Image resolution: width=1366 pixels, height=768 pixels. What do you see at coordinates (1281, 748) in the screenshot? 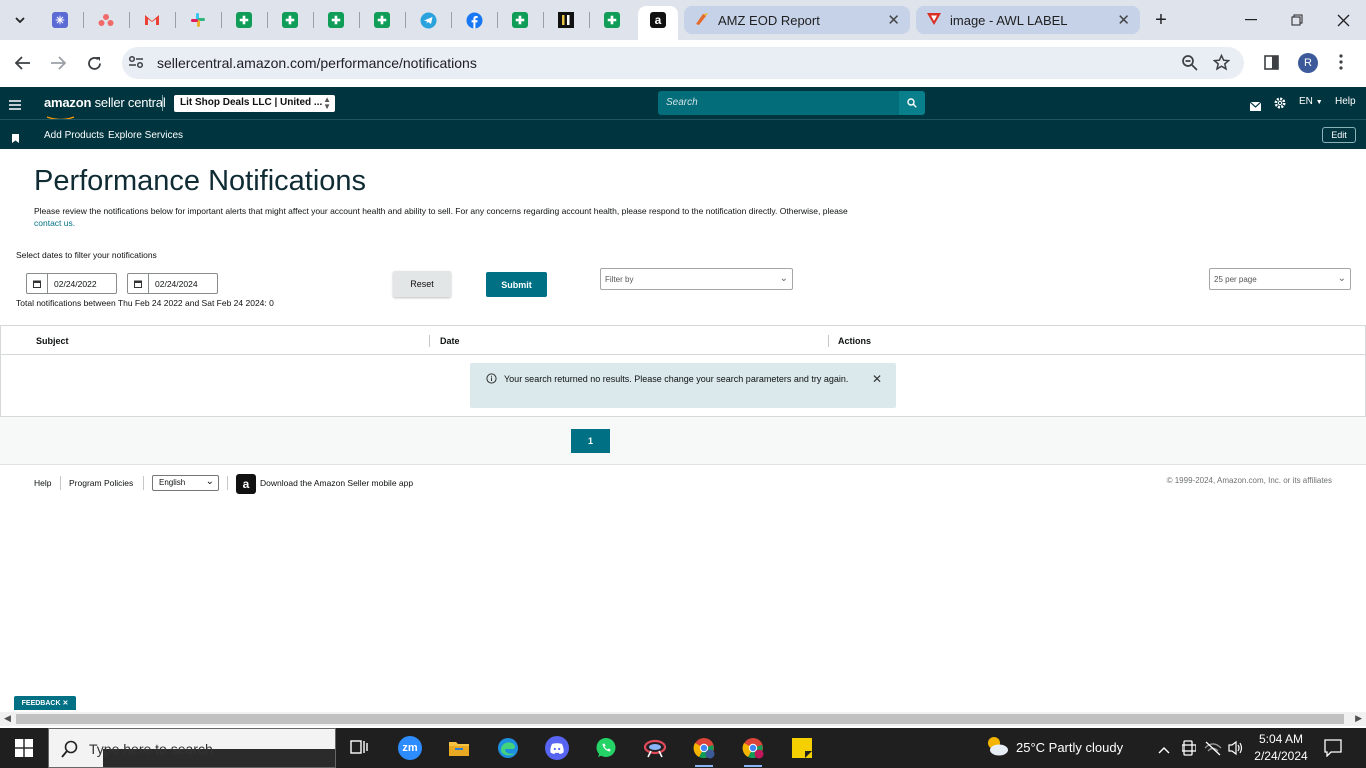
I see `system-clock: 5:04 AM 2/24/2024` at bounding box center [1281, 748].